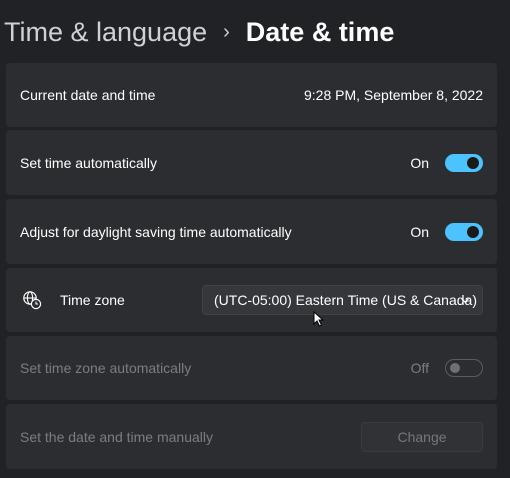 The width and height of the screenshot is (510, 478). I want to click on current-datetime-value: 9:28 PM, September 8, 2022, so click(393, 95).